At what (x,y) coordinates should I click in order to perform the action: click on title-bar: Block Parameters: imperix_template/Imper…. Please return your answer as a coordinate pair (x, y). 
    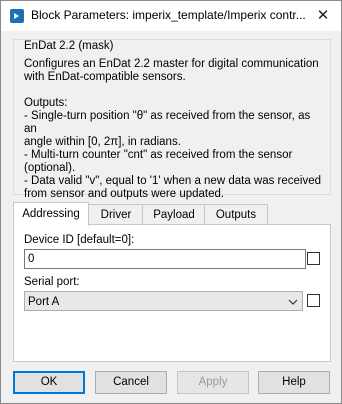
    Looking at the image, I should click on (171, 16).